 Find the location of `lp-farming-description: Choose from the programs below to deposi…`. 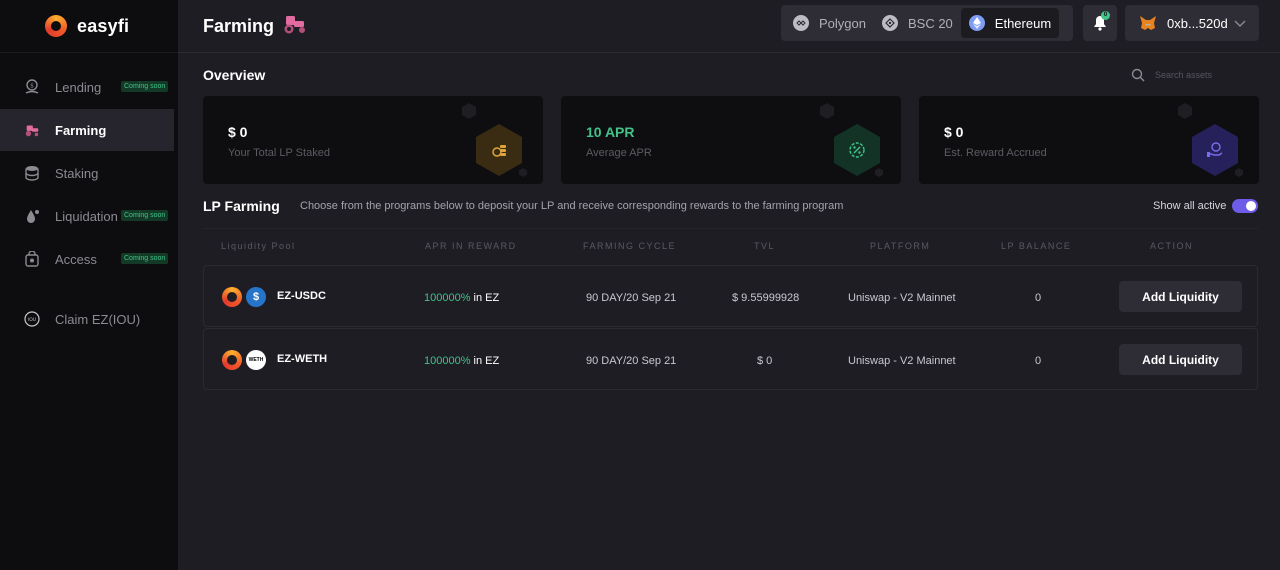

lp-farming-description: Choose from the programs below to deposi… is located at coordinates (572, 206).